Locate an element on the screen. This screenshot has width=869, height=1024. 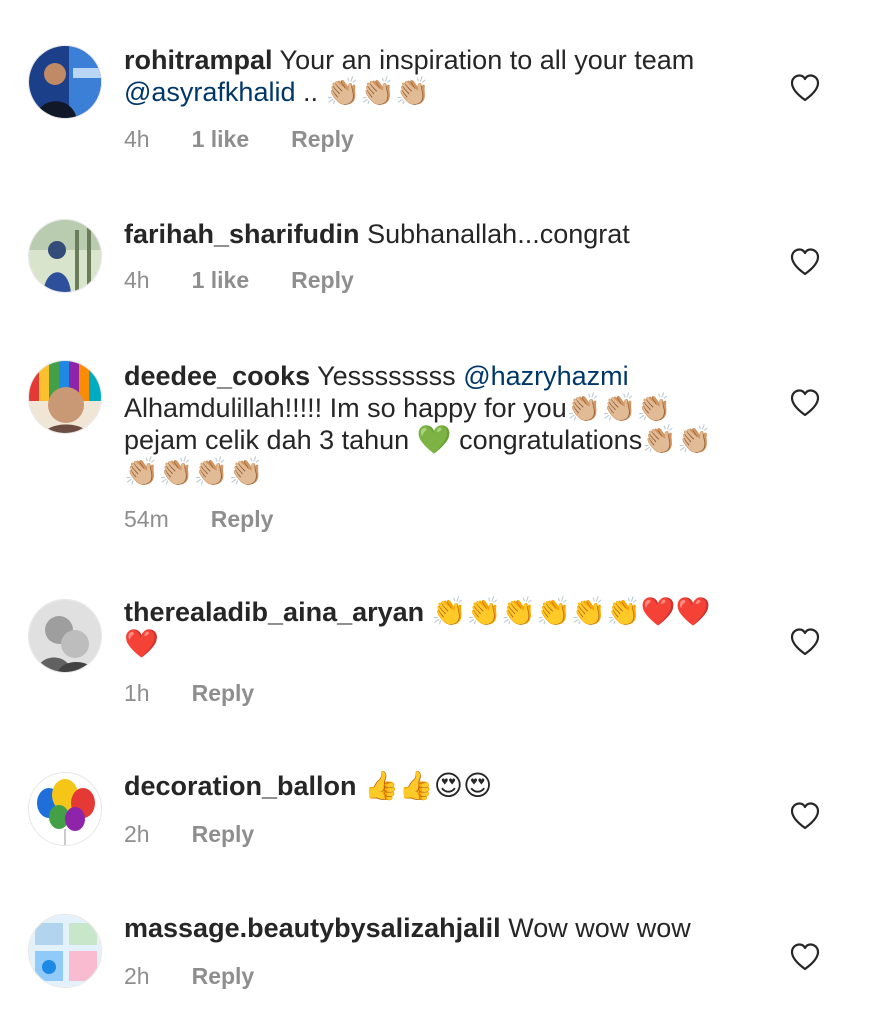
comment-time: 54m is located at coordinates (146, 519).